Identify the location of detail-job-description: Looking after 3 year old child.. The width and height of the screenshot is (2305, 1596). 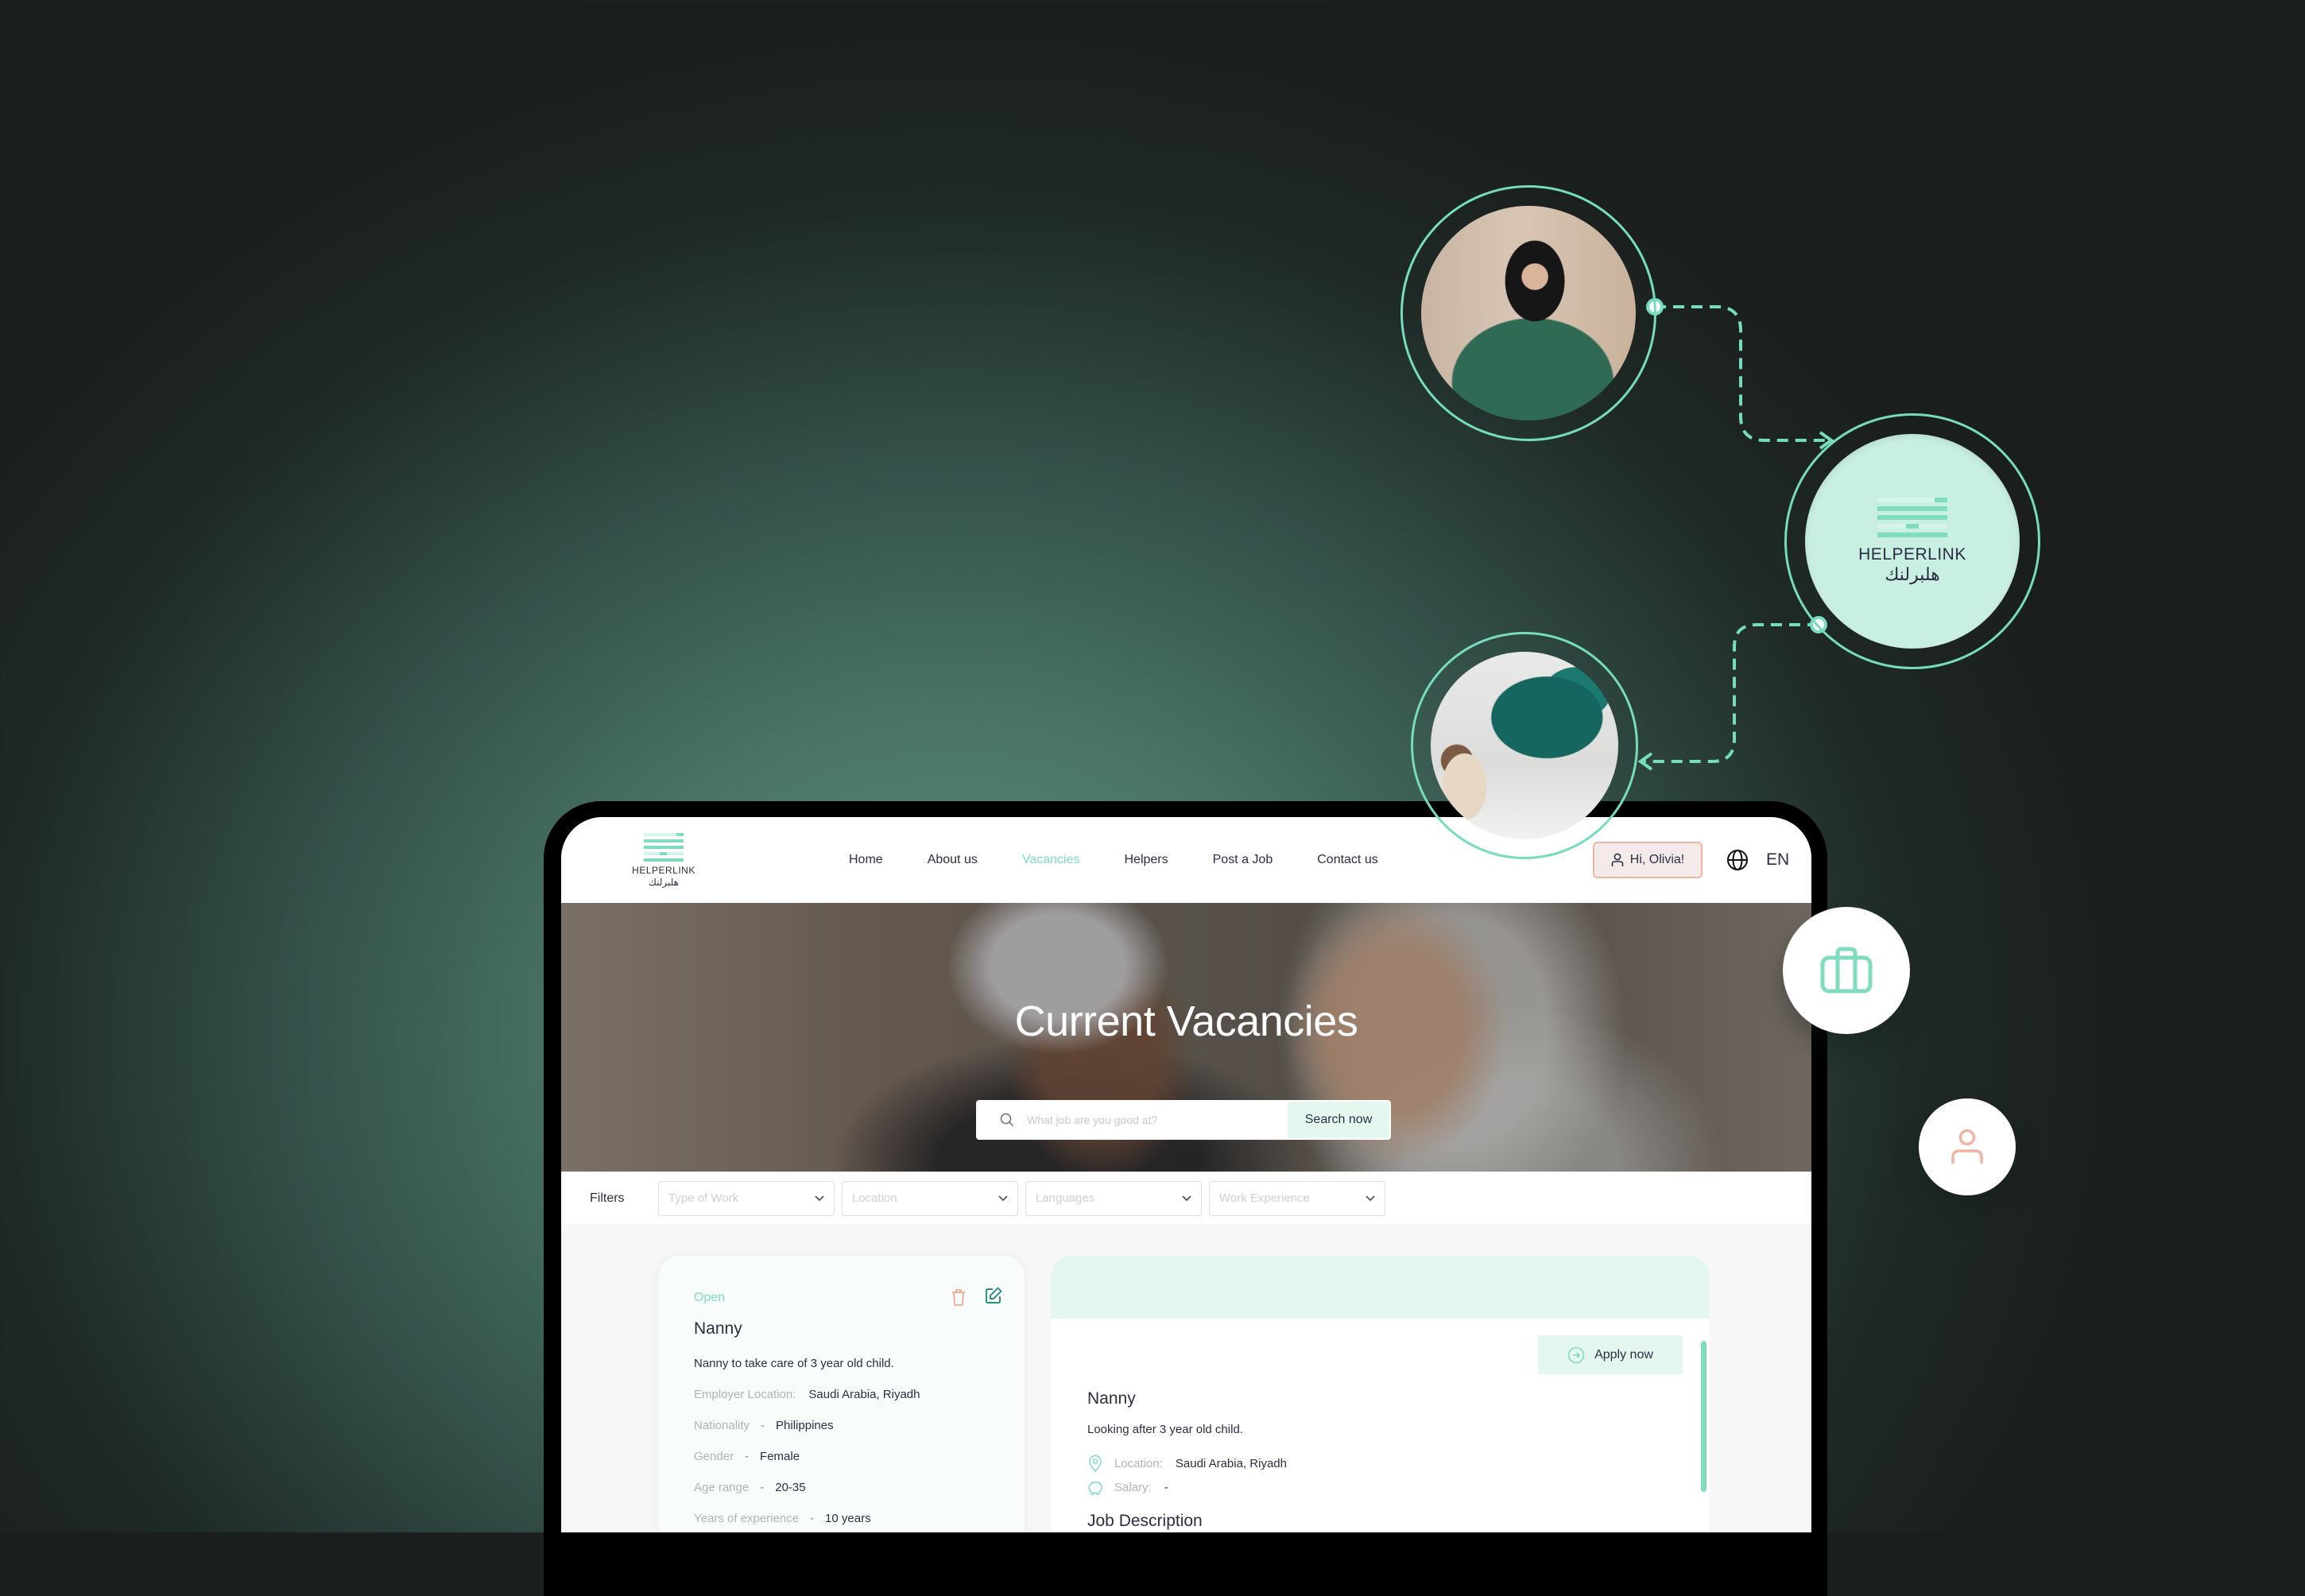
(1165, 1429).